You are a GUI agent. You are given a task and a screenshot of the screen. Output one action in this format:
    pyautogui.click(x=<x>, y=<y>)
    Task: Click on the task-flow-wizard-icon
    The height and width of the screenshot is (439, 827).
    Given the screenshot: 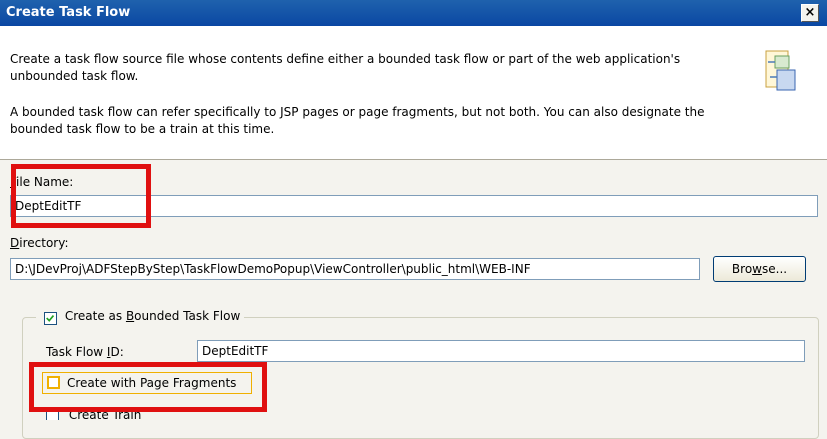 What is the action you would take?
    pyautogui.click(x=780, y=70)
    